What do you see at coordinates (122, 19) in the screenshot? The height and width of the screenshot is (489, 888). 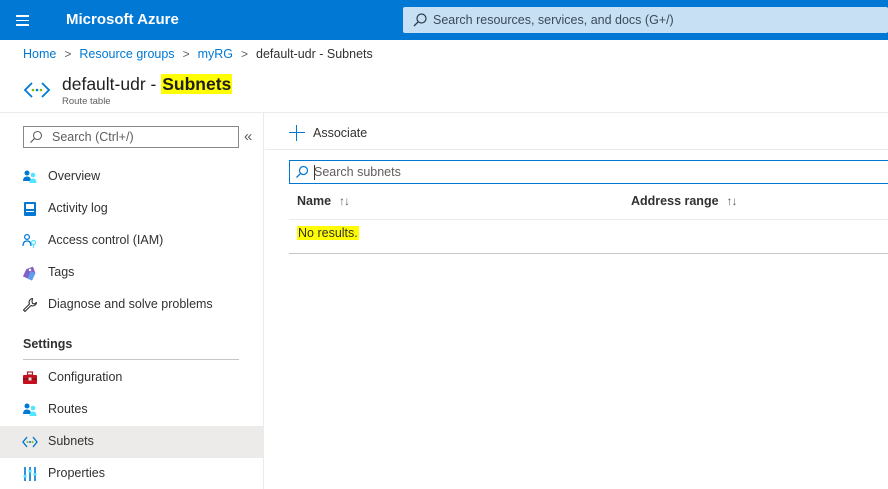 I see `brand-title: Microsoft Azure` at bounding box center [122, 19].